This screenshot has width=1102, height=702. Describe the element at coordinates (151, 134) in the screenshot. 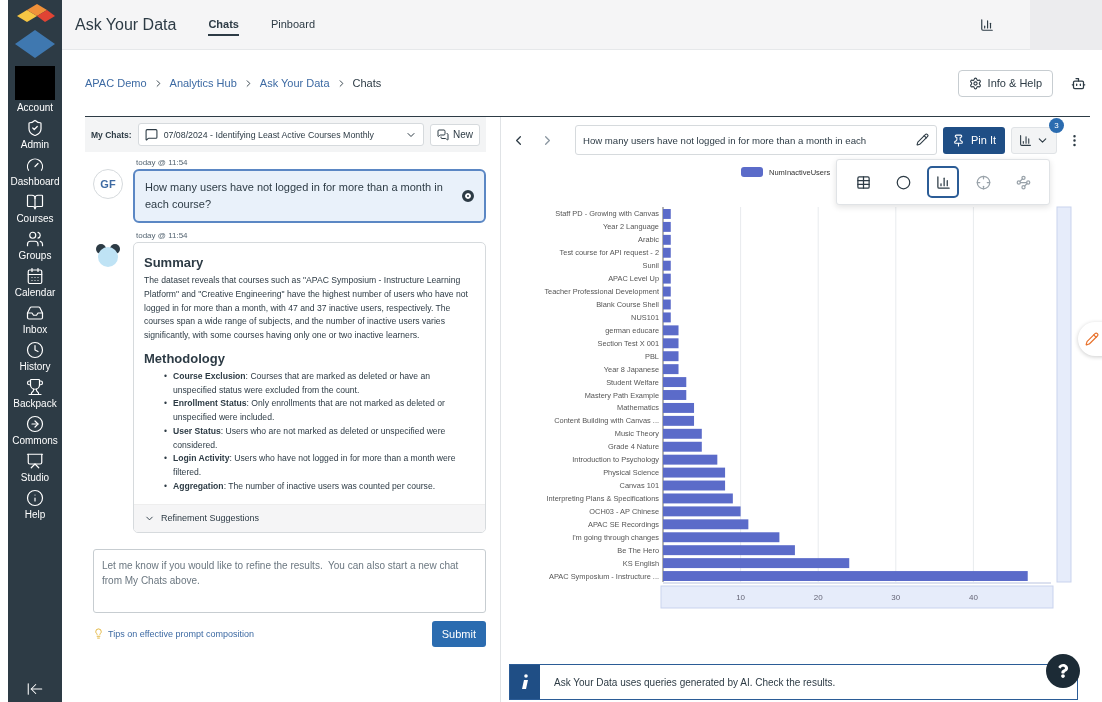

I see `chat-bubble-icon` at that location.